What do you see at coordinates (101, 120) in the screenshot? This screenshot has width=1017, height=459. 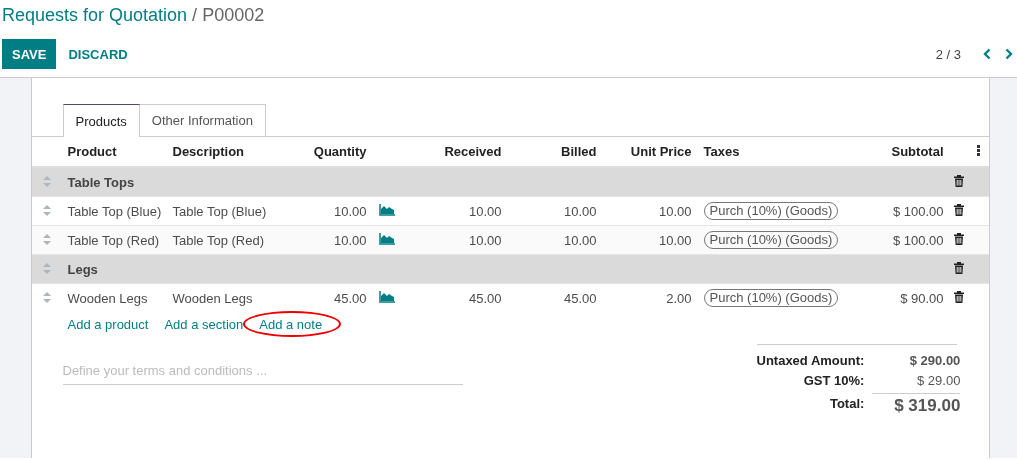 I see `tab: Products` at bounding box center [101, 120].